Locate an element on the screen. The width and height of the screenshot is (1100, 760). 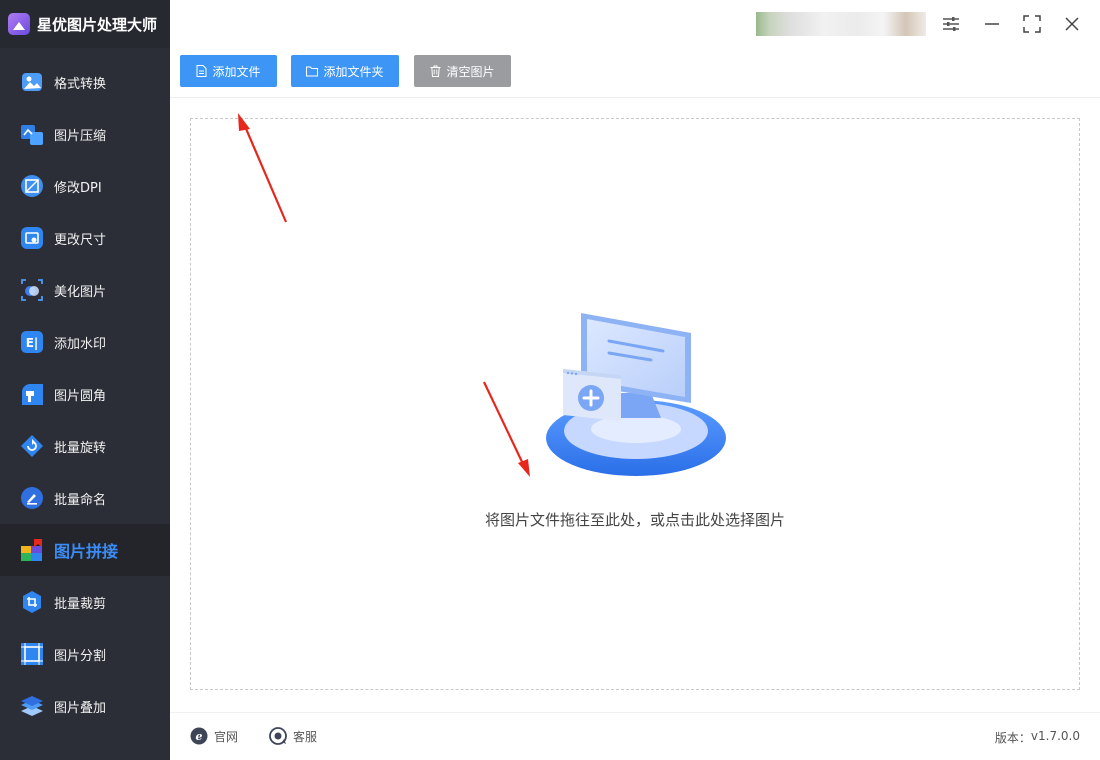
monitor-upload-illustration-icon is located at coordinates (636, 394).